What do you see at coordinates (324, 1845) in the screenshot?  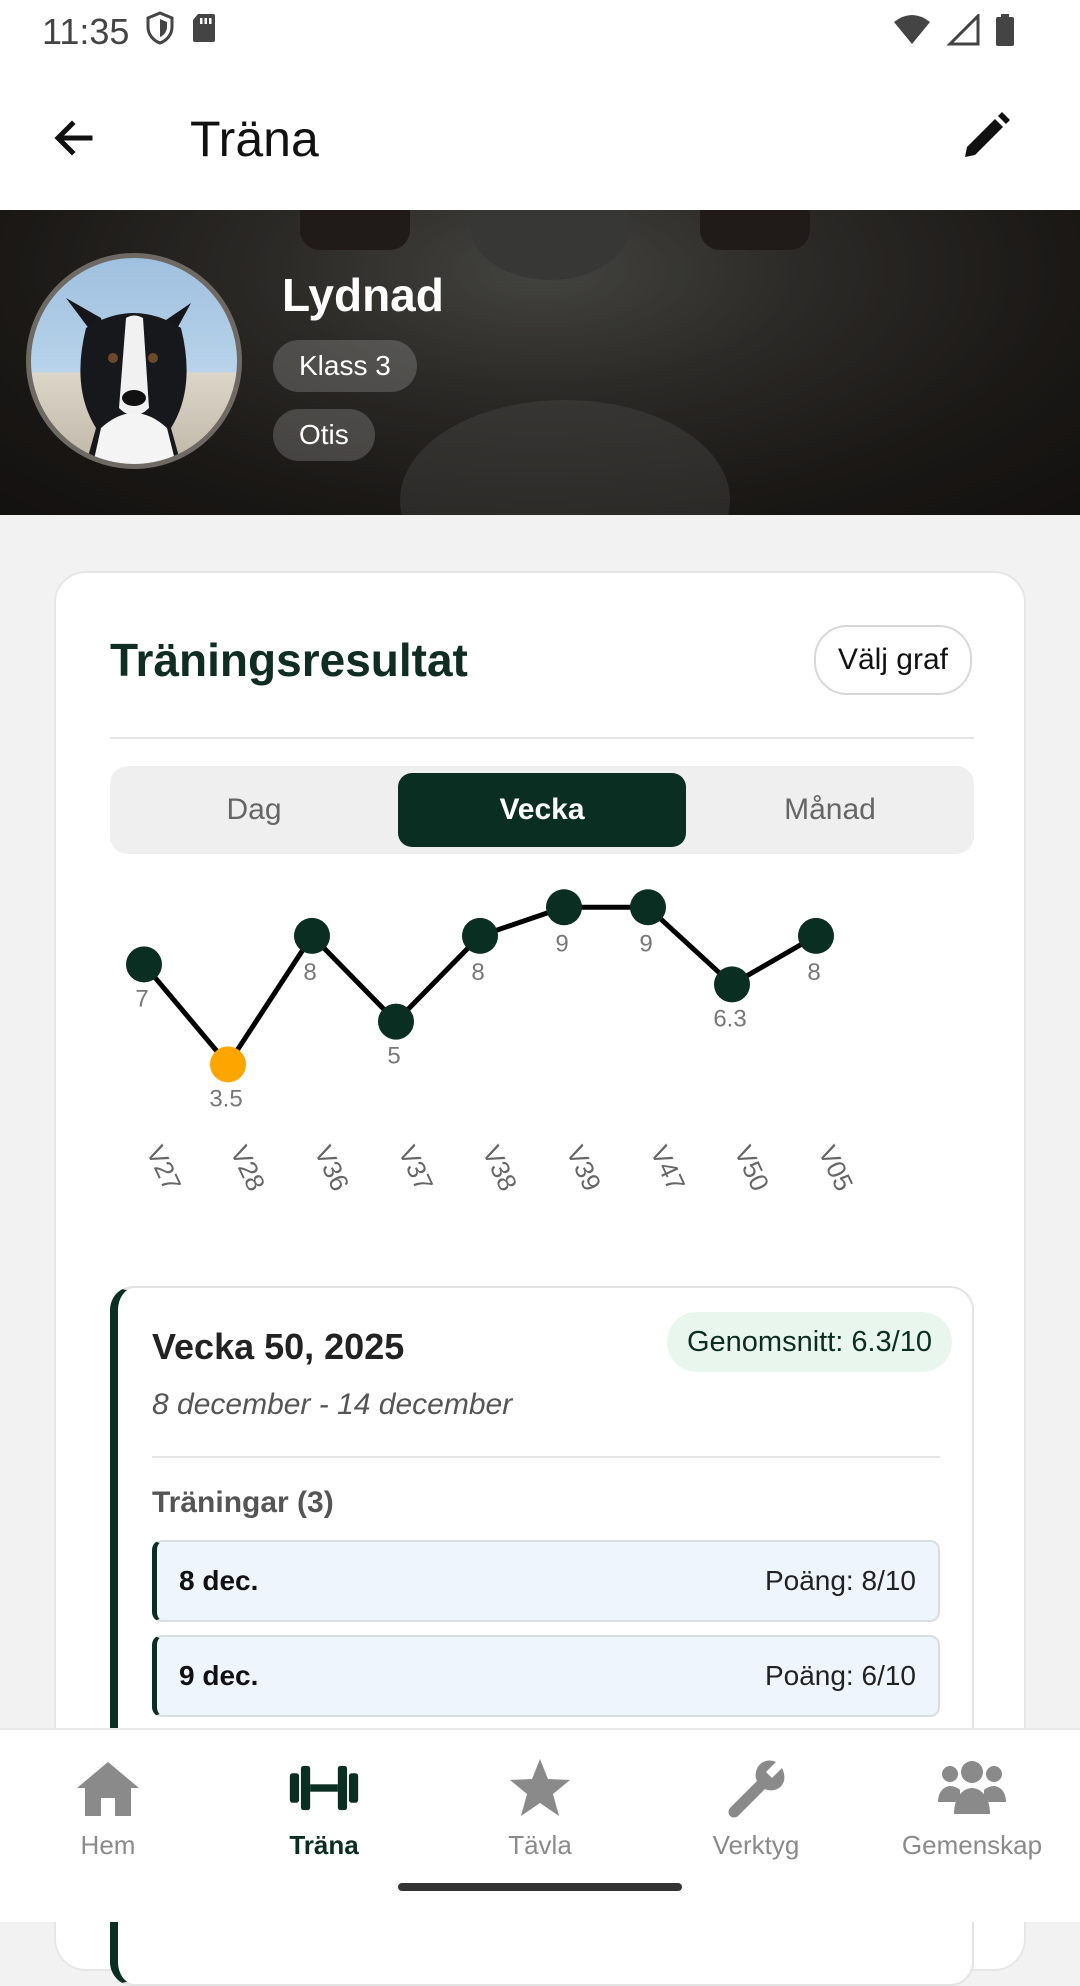 I see `nav-label: Träna` at bounding box center [324, 1845].